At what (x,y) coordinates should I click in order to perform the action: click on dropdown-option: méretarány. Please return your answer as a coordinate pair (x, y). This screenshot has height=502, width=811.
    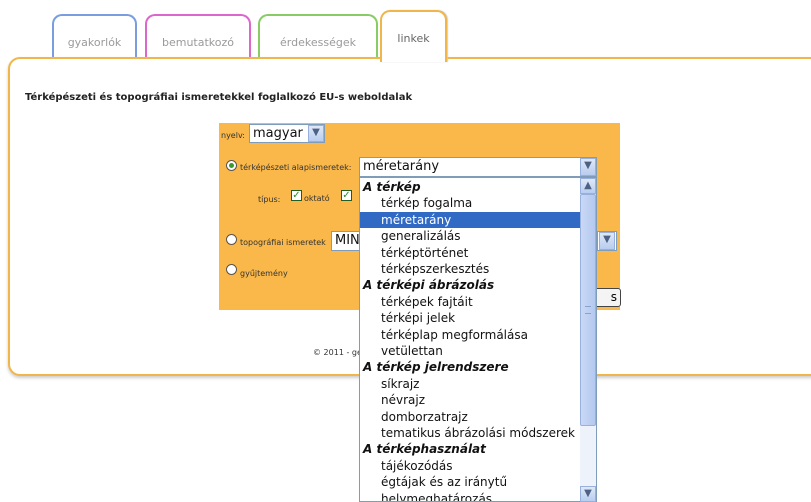
    Looking at the image, I should click on (470, 219).